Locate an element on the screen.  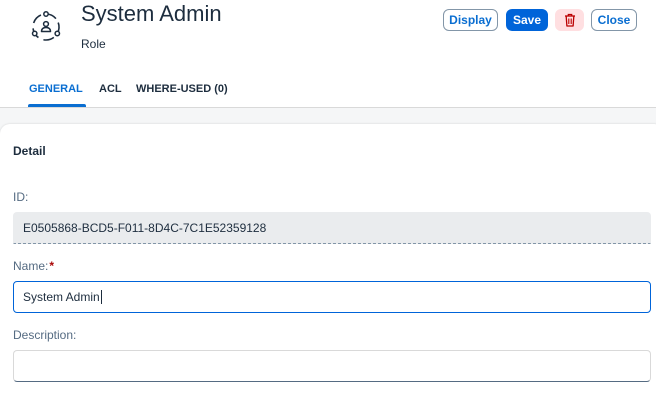
name-input: System Admin is located at coordinates (332, 297).